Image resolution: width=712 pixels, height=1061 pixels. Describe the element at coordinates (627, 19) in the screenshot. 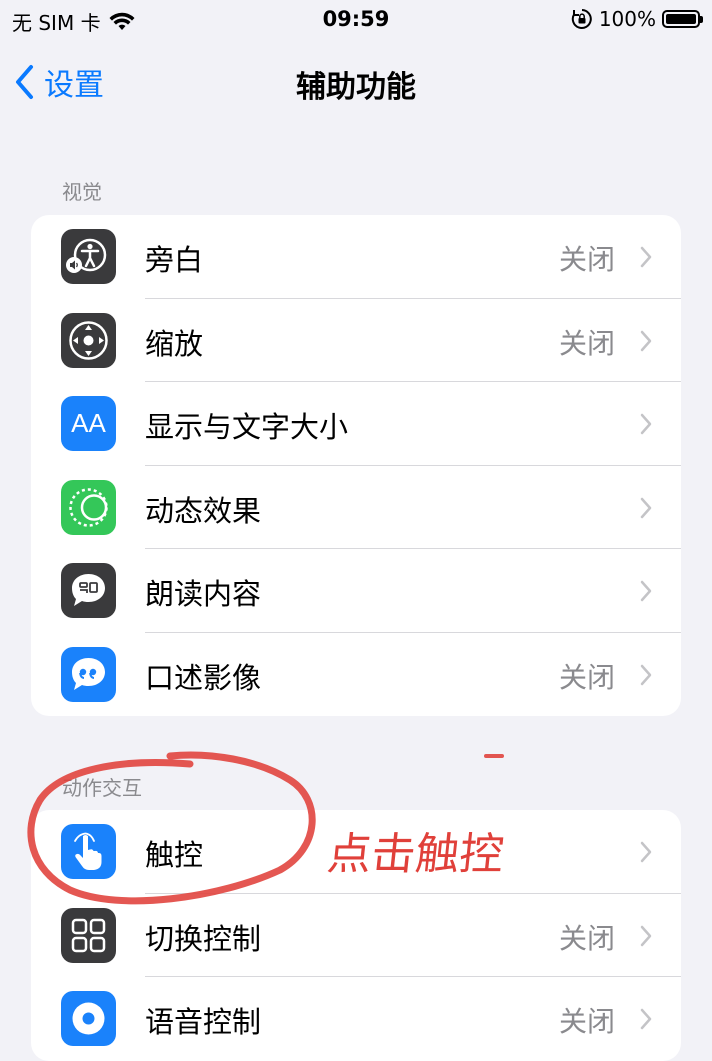

I see `battery-percent: 100%` at that location.